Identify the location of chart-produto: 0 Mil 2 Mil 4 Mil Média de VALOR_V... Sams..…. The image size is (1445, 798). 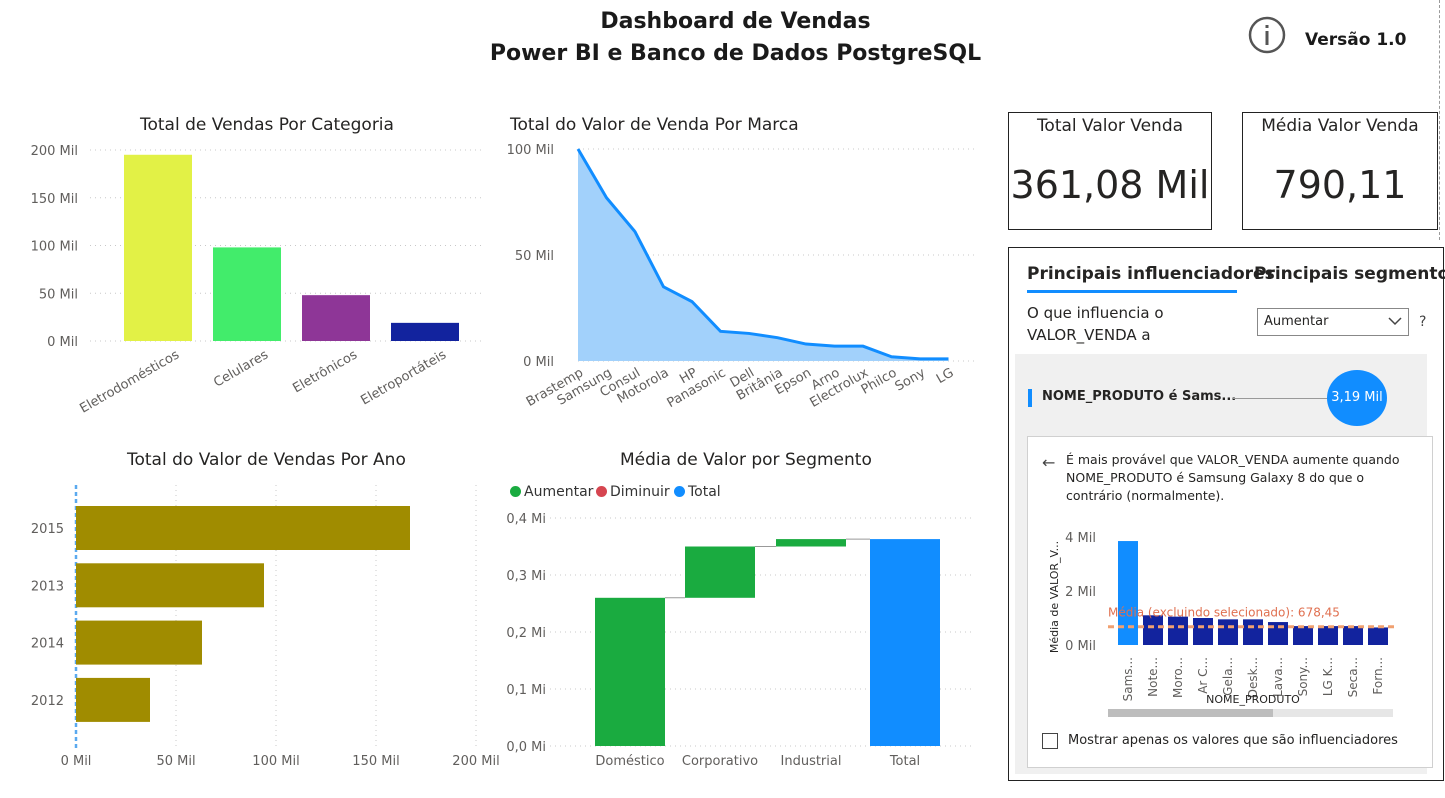
(1222, 624).